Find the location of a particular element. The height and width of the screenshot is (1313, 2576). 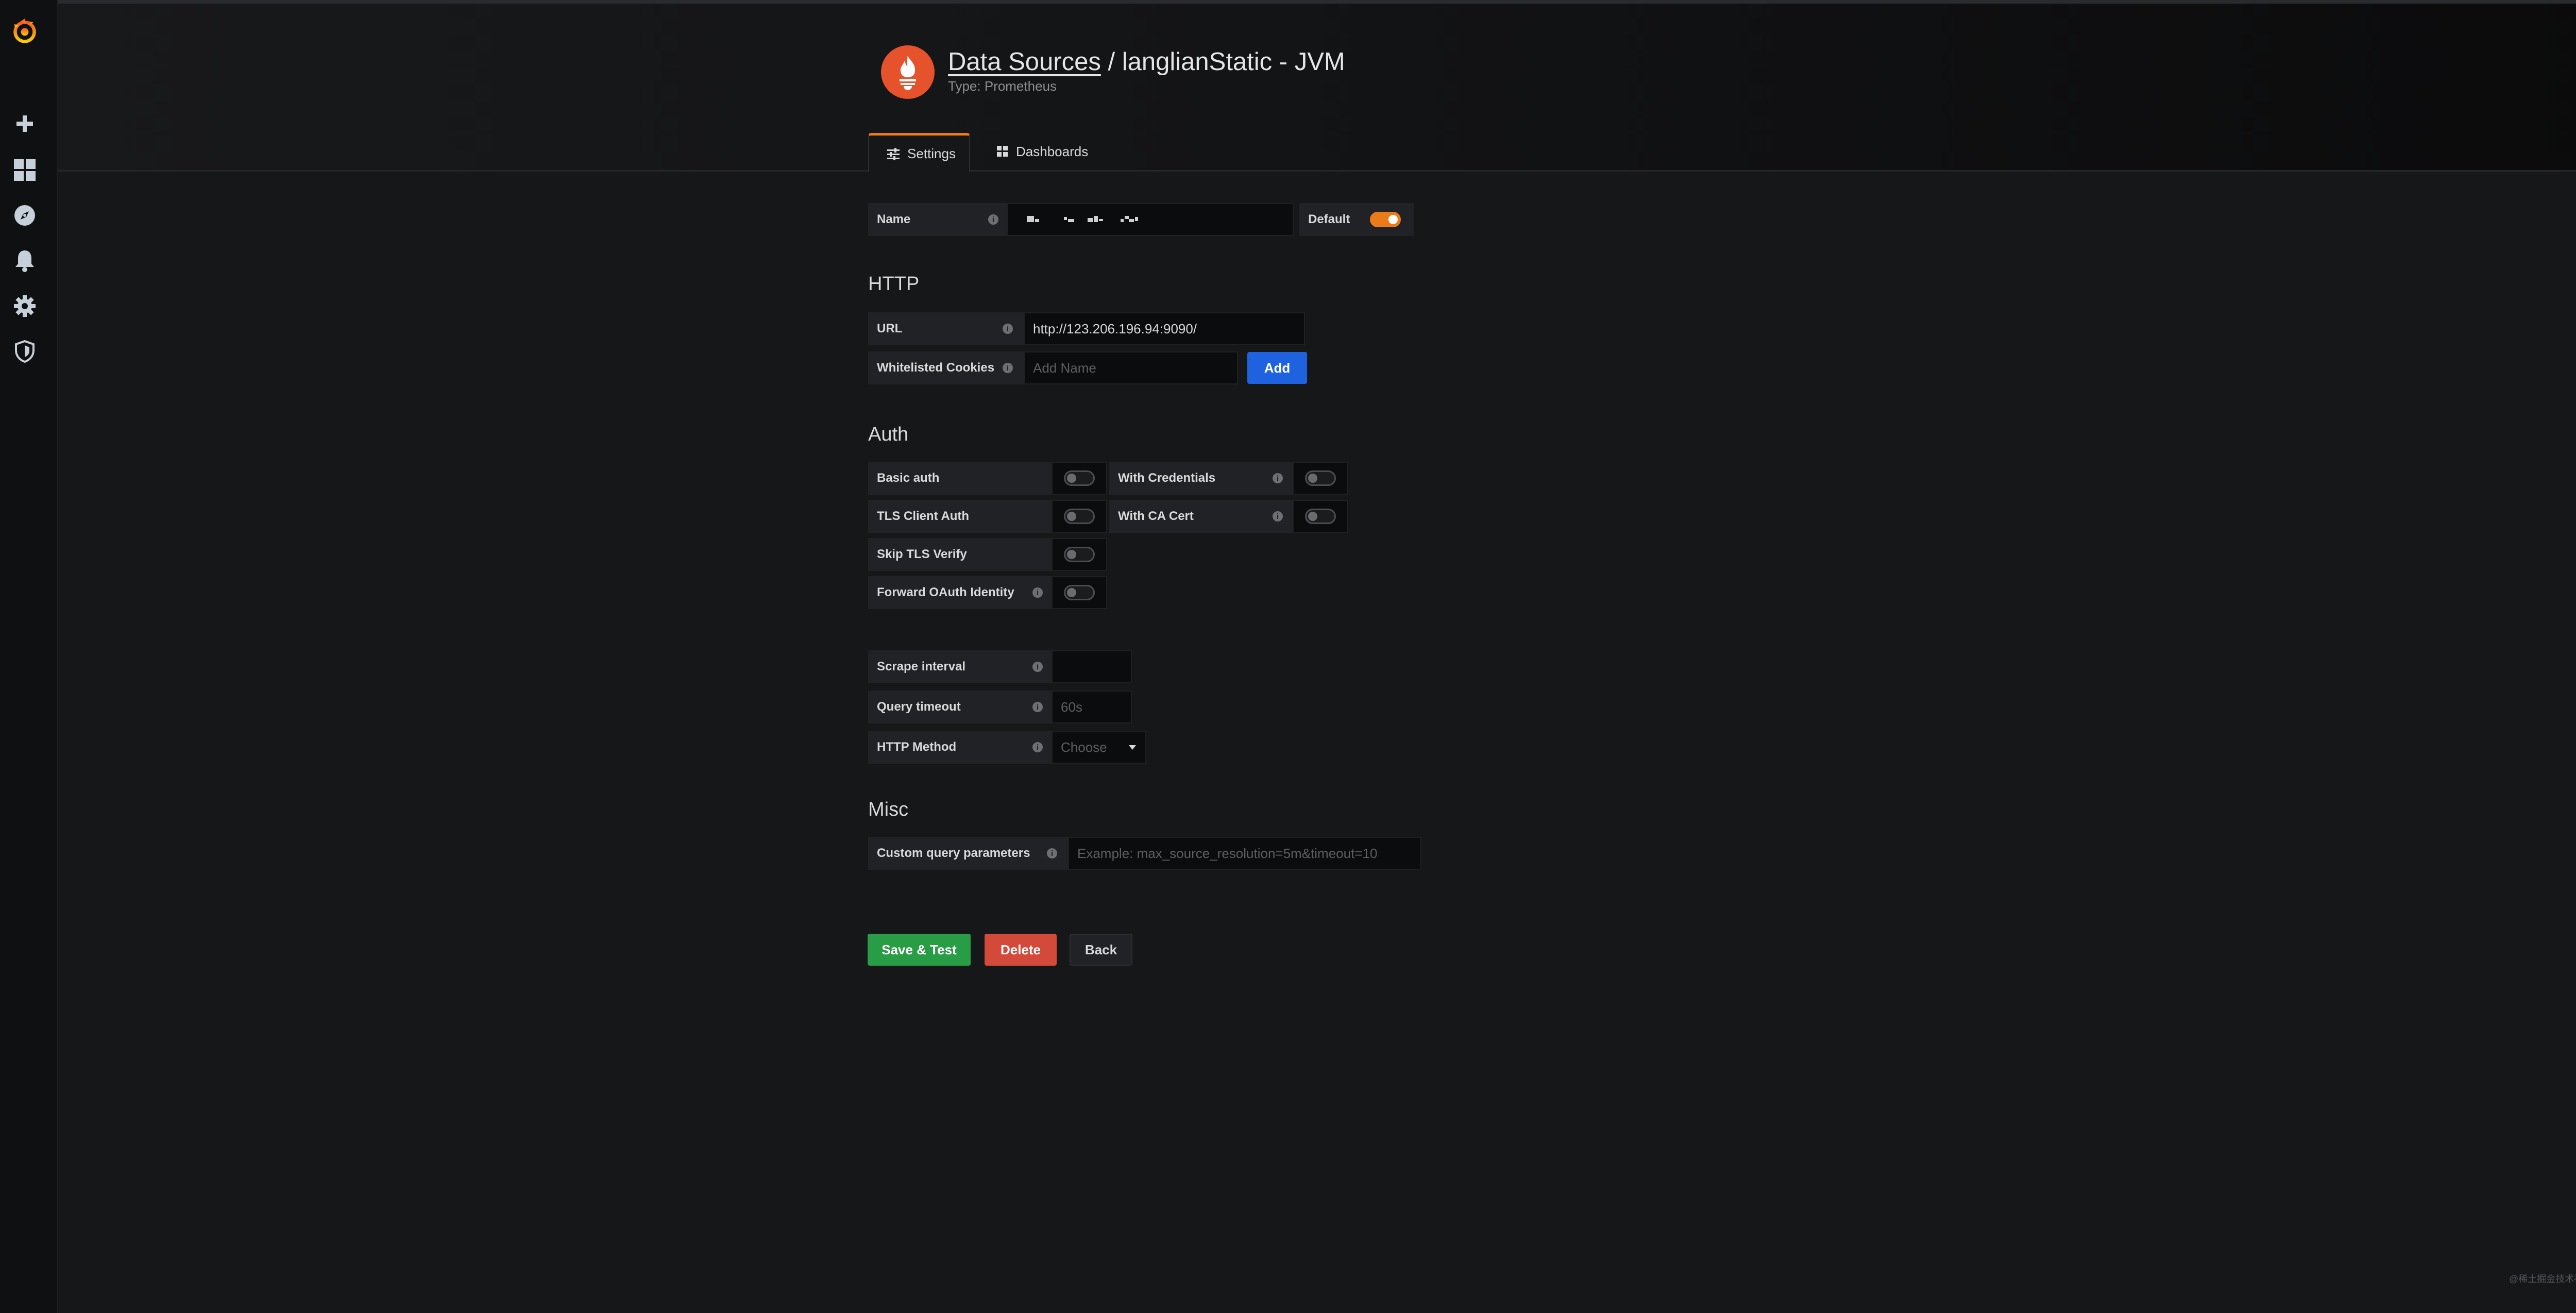

prometheus-logo-icon is located at coordinates (908, 72).